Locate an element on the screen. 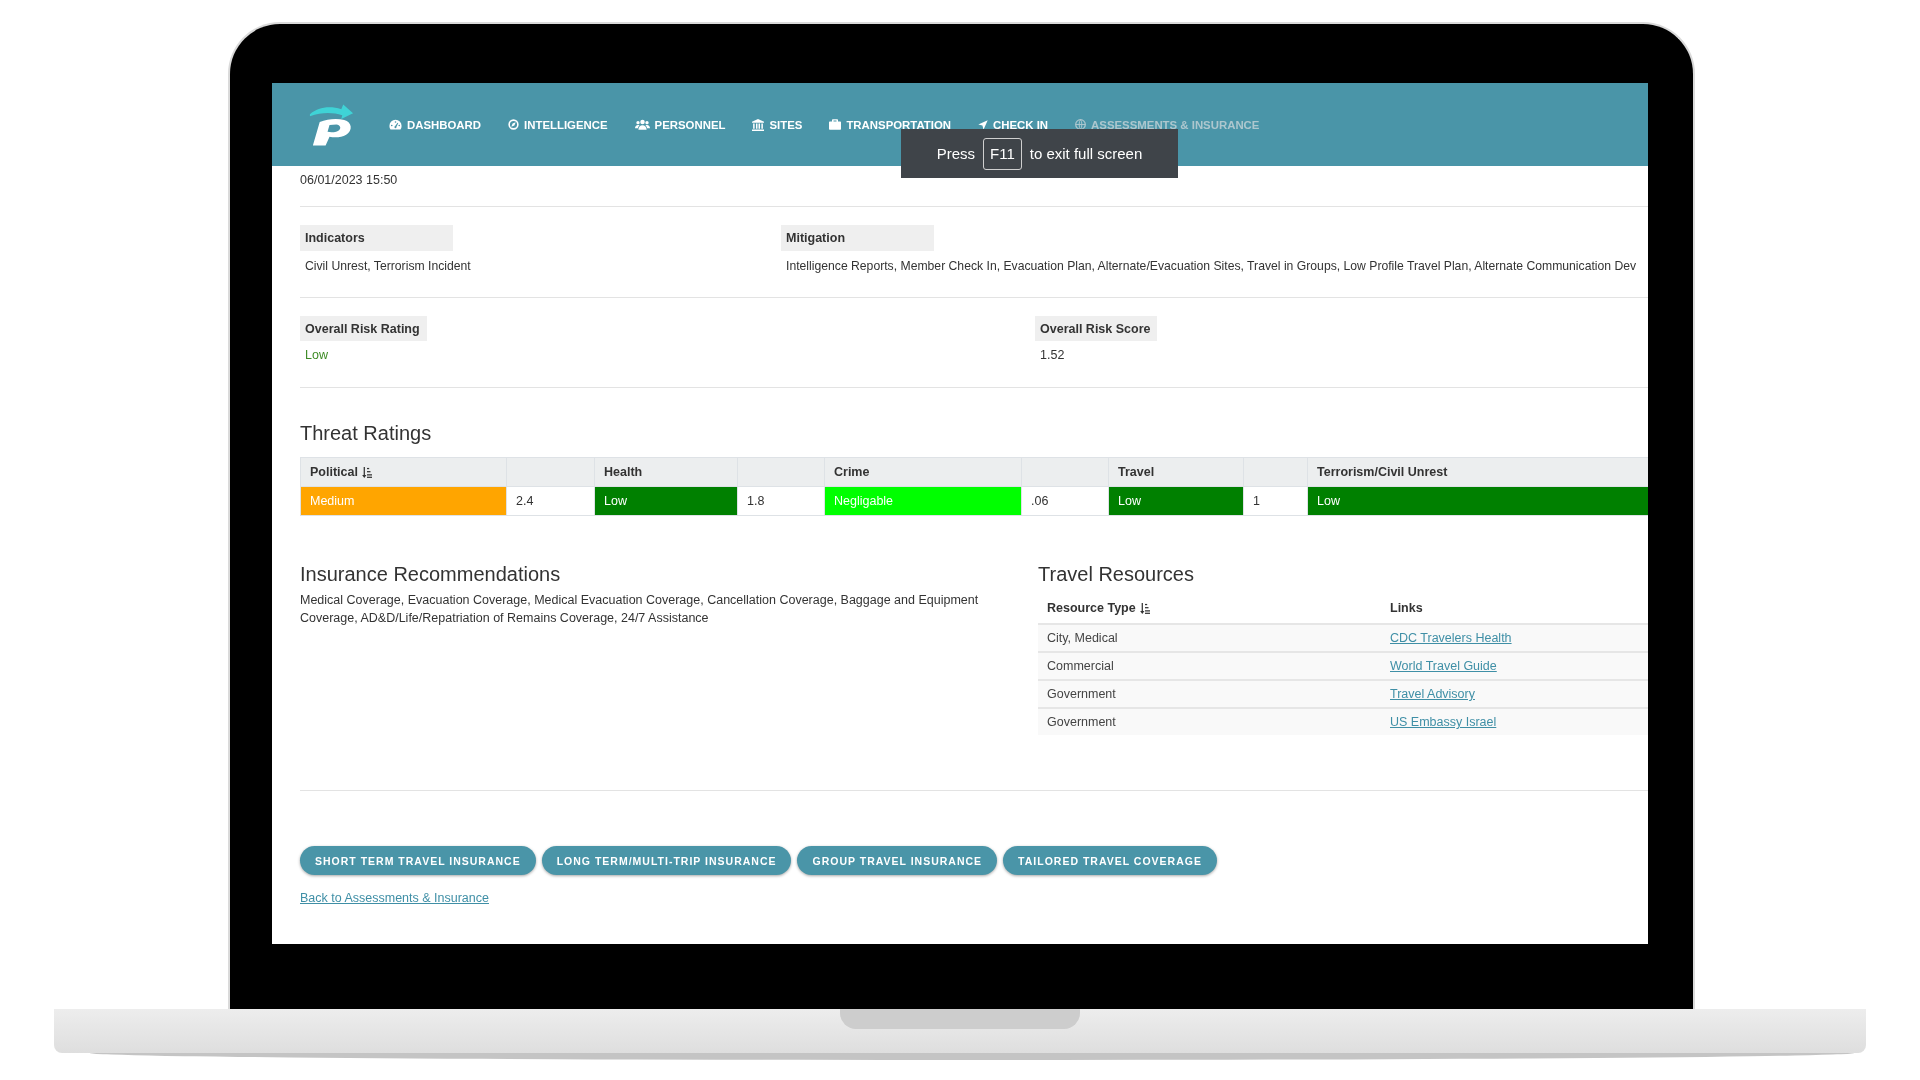  insurance-button: SHORT TERM TRAVEL INSURANCE is located at coordinates (418, 860).